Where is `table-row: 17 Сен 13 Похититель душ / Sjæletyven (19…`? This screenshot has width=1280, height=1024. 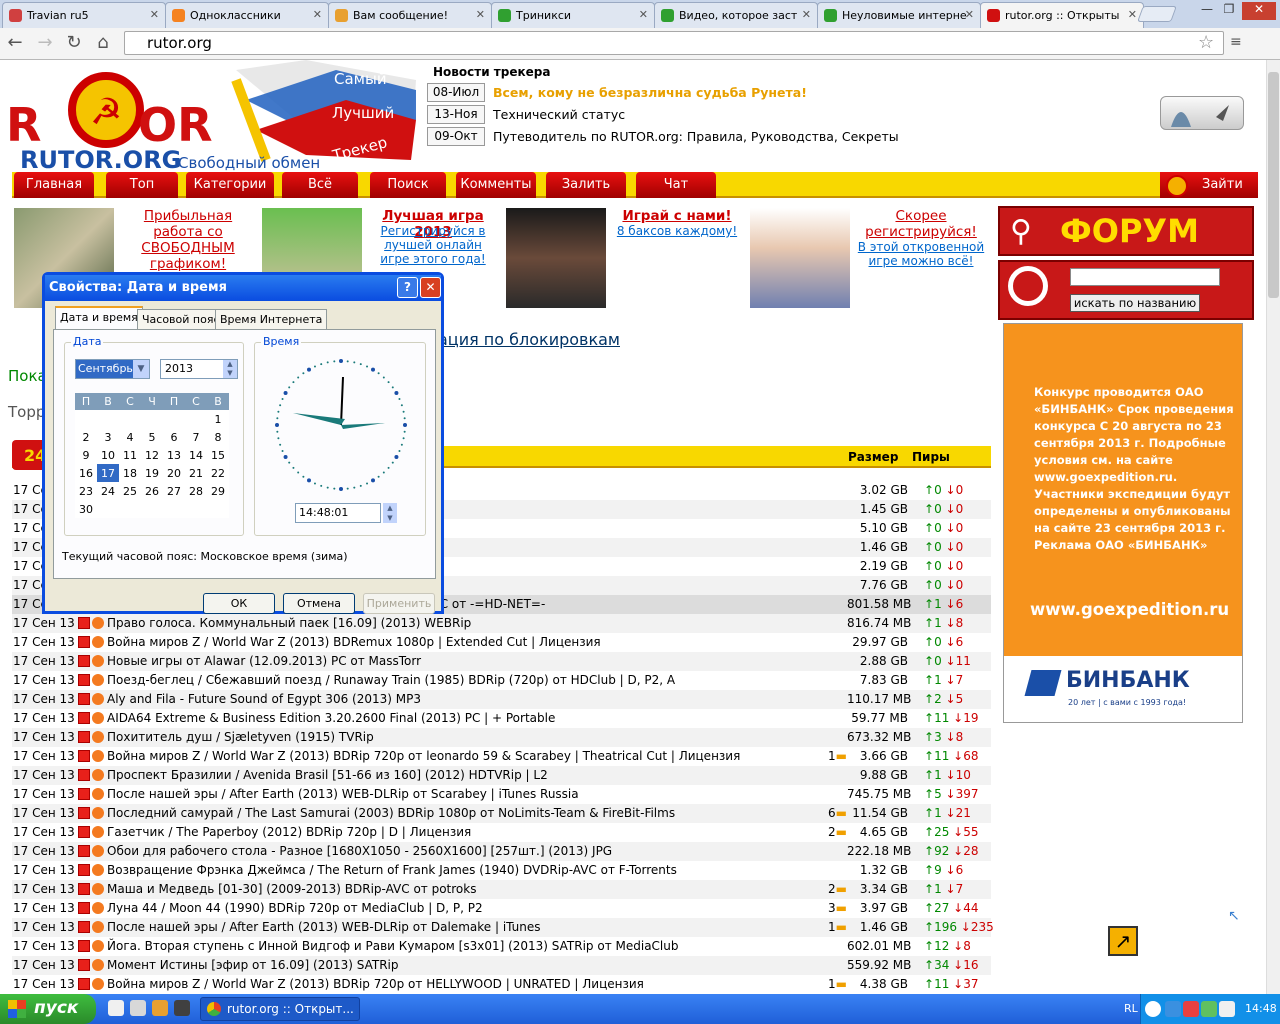
table-row: 17 Сен 13 Похититель душ / Sjæletyven (19… is located at coordinates (501, 737).